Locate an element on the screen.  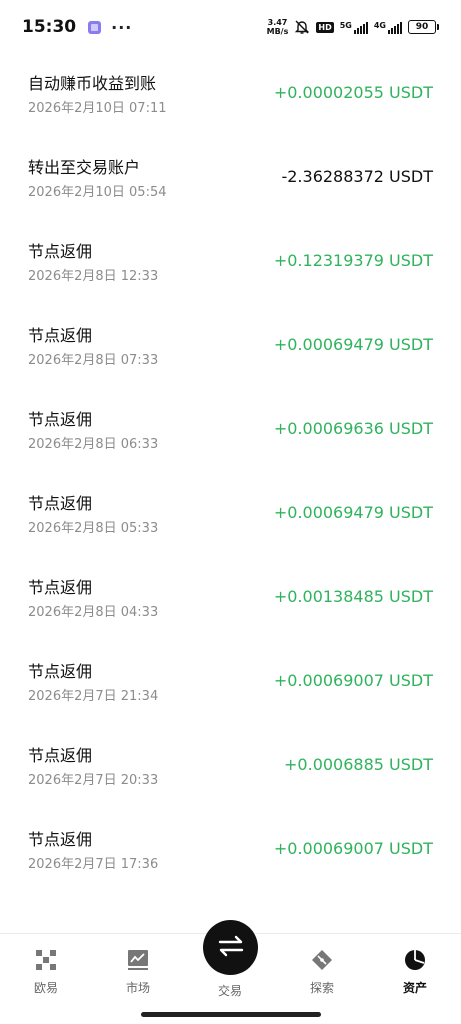
transaction-amount: +0.00069636 USDT is located at coordinates (353, 428).